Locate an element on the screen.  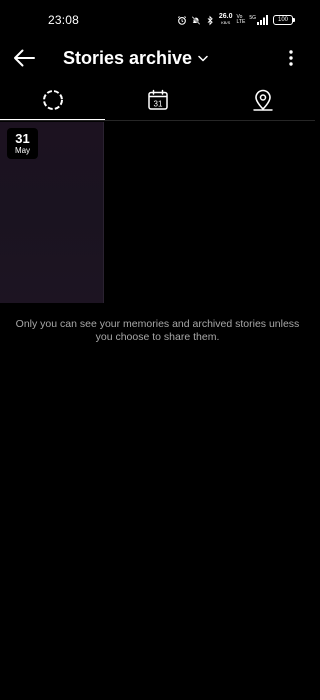
header: Stories archive is located at coordinates (157, 58).